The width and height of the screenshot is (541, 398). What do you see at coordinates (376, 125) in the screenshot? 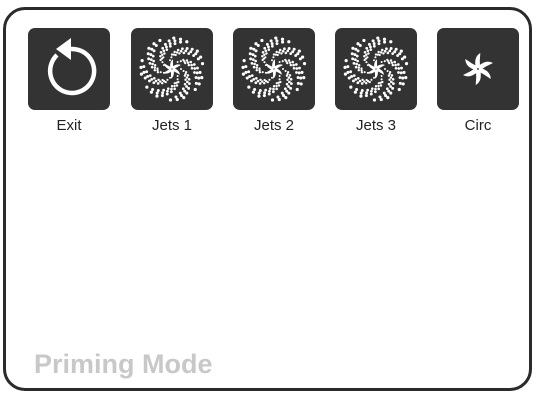
I see `jets-3-label: Jets 3` at bounding box center [376, 125].